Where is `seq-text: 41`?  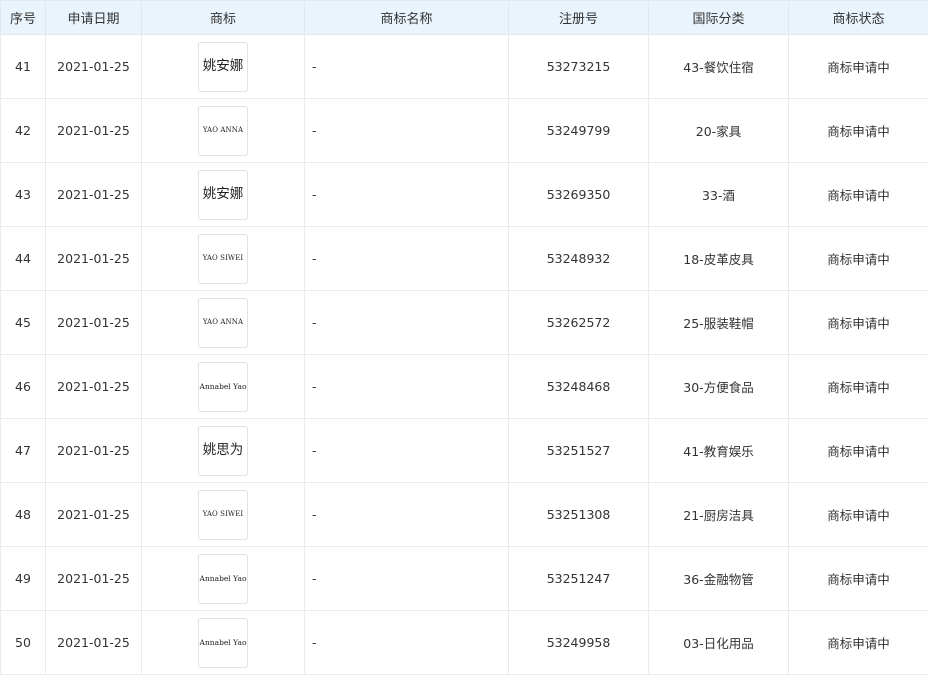
seq-text: 41 is located at coordinates (23, 66).